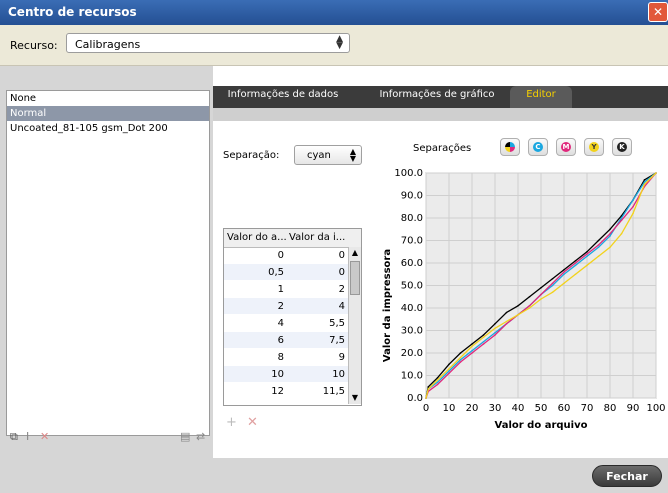 Image resolution: width=668 pixels, height=493 pixels. What do you see at coordinates (449, 408) in the screenshot?
I see `x-tick-label: 10` at bounding box center [449, 408].